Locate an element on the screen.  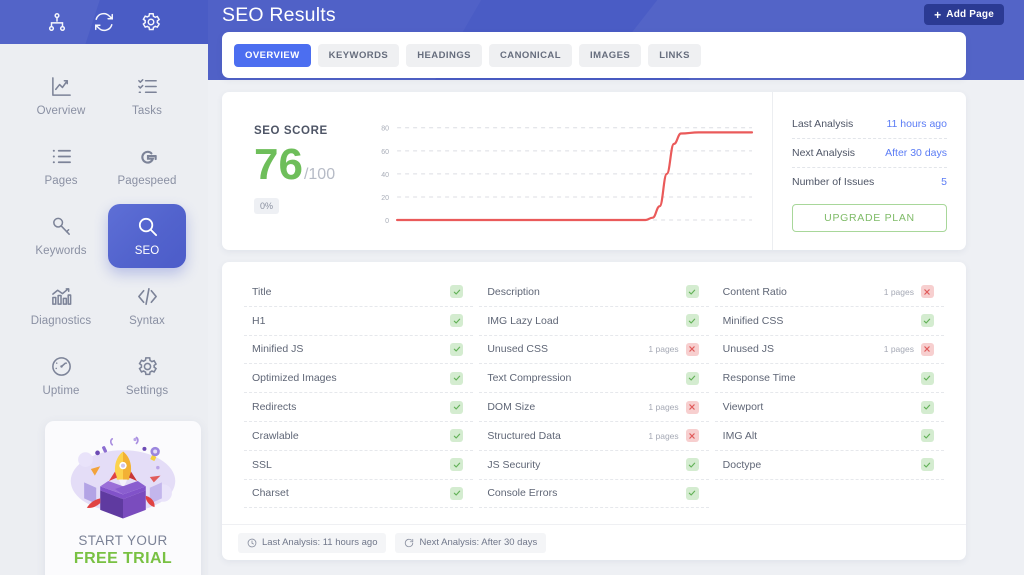
check-row: Minified CSS is located at coordinates (829, 321).